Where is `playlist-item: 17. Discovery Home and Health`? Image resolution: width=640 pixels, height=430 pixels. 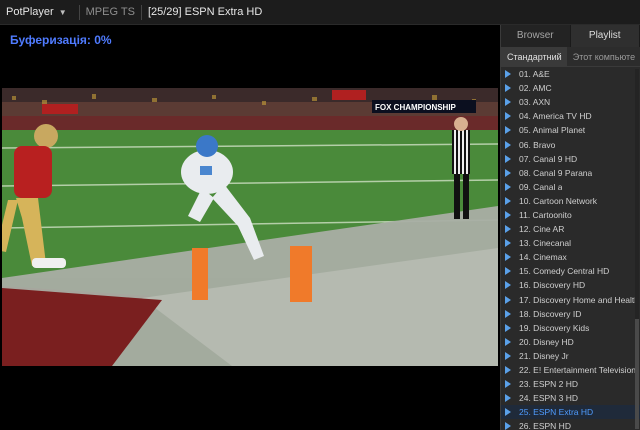
playlist-item: 17. Discovery Home and Health is located at coordinates (570, 300).